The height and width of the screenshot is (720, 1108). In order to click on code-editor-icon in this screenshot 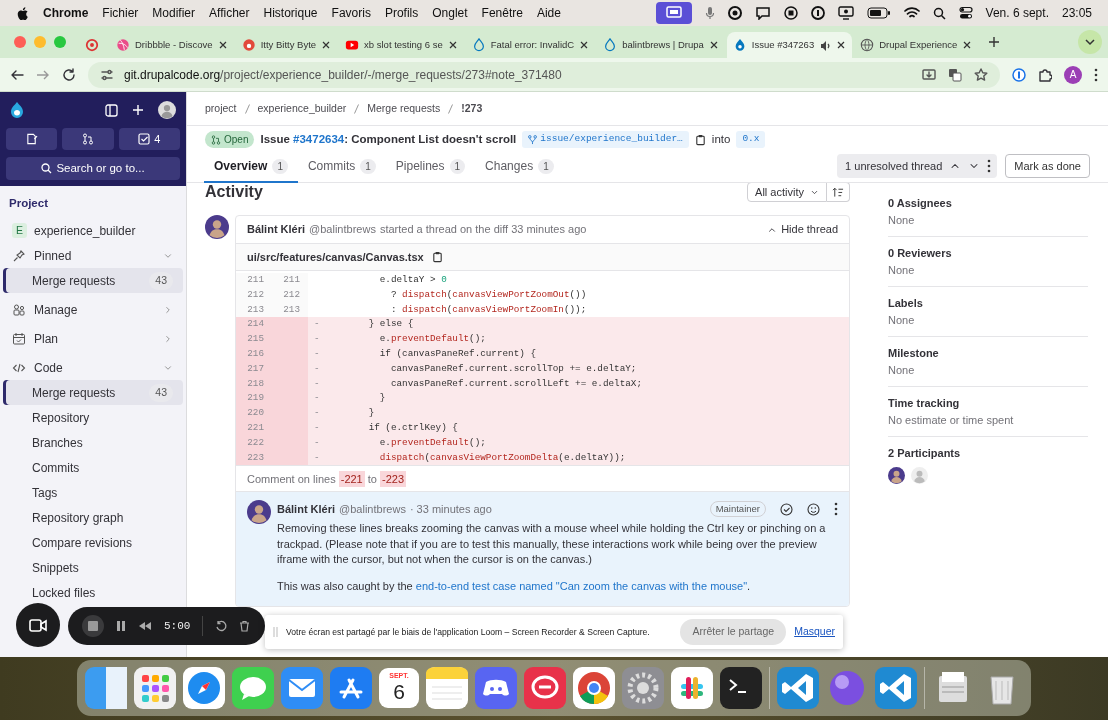, I will do `click(896, 688)`.